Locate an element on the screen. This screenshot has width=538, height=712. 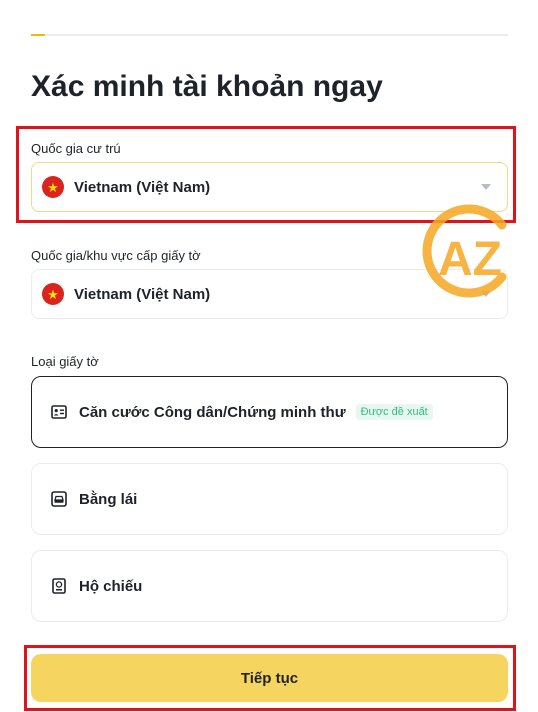
page-title: Xác minh tài khoản ngay is located at coordinates (207, 86).